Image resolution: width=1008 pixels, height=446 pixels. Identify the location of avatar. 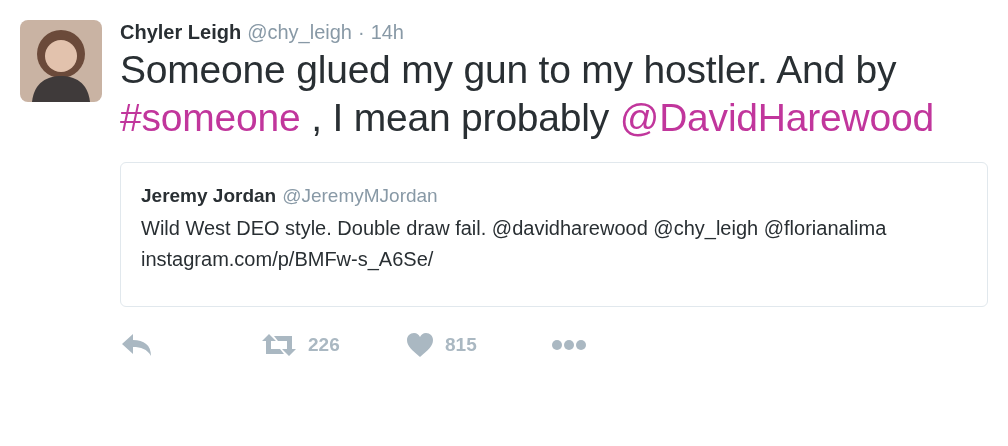
(61, 61).